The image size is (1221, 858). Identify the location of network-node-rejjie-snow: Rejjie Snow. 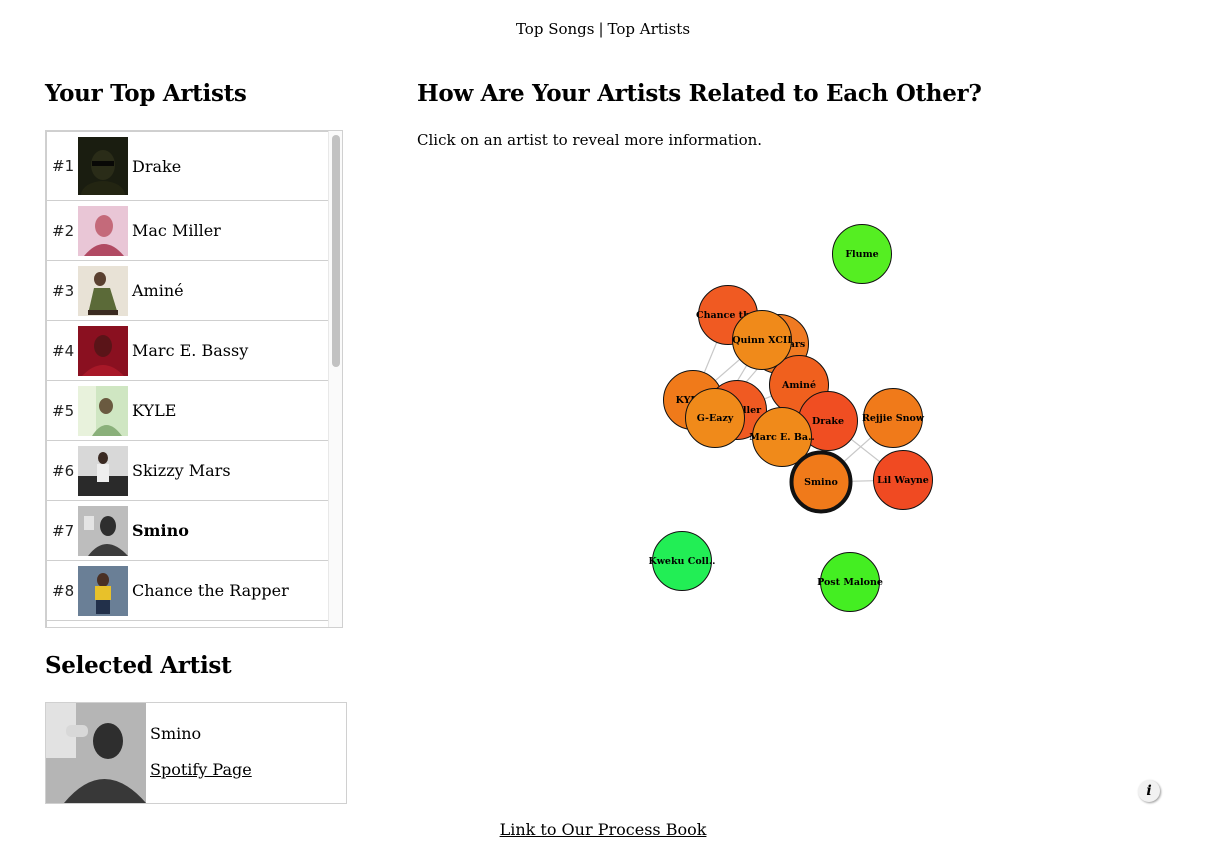
(893, 418).